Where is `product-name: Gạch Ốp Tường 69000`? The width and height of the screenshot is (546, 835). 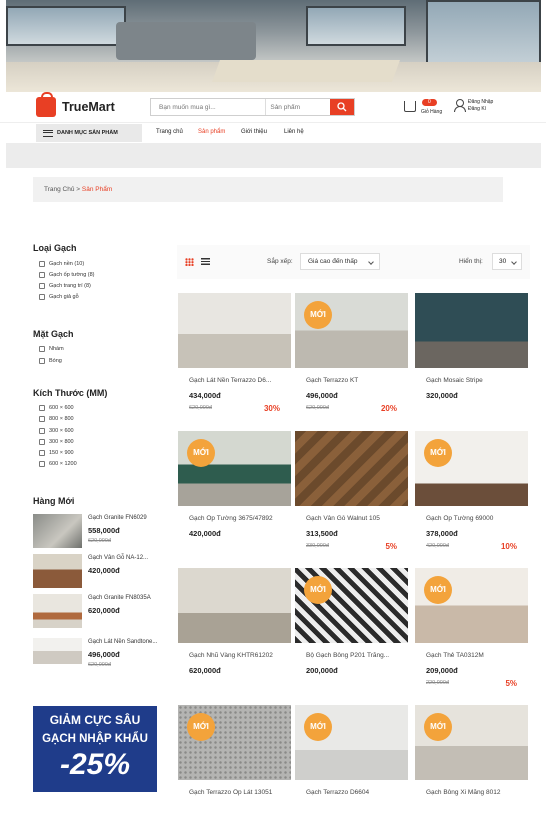
product-name: Gạch Ốp Tường 69000 is located at coordinates (476, 518).